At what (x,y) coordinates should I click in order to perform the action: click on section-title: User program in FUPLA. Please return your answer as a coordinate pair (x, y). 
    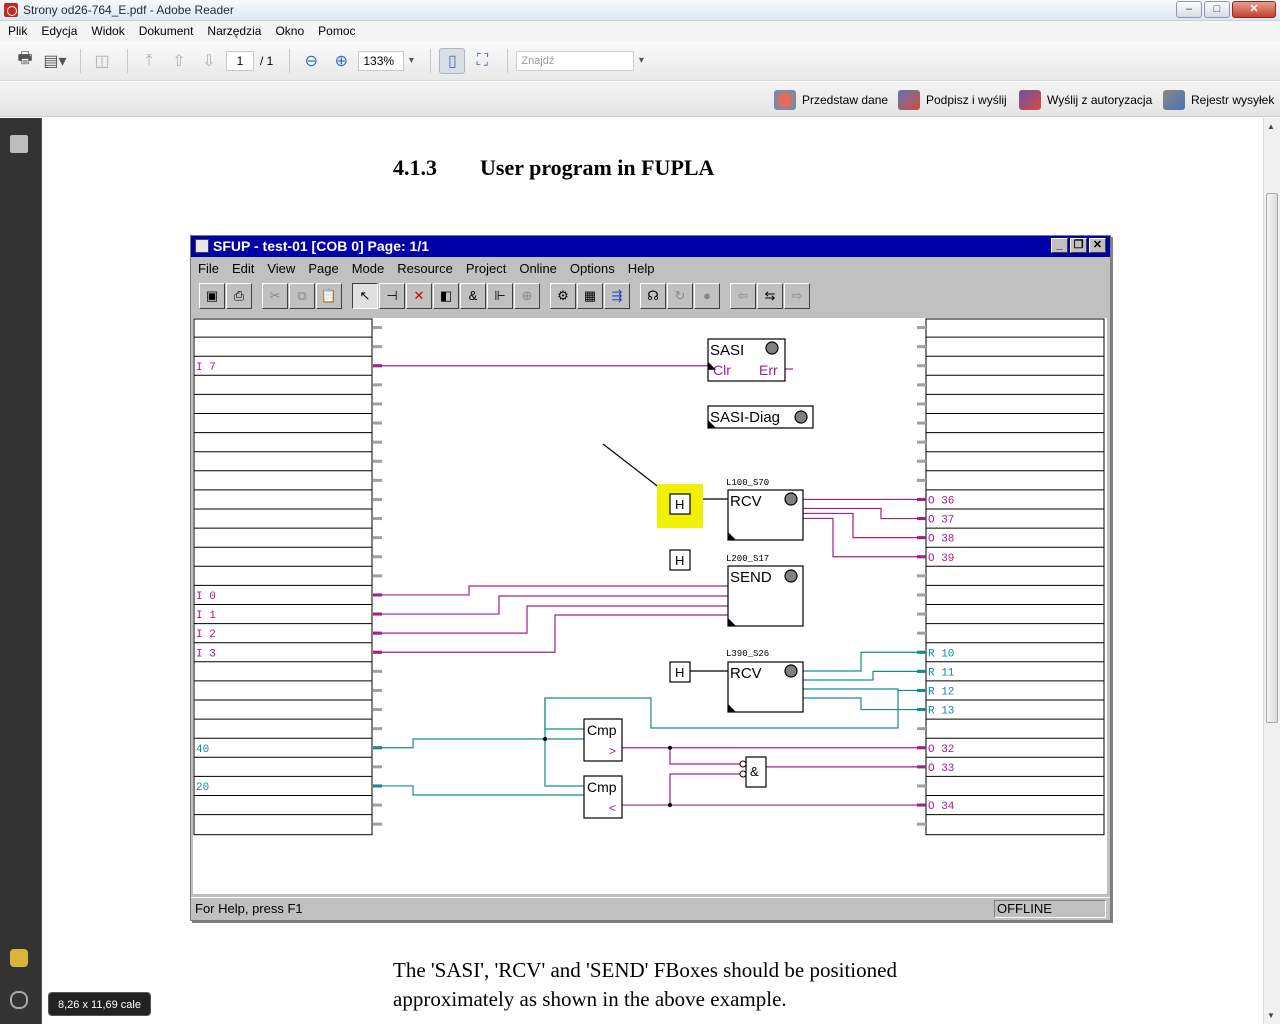
    Looking at the image, I should click on (597, 167).